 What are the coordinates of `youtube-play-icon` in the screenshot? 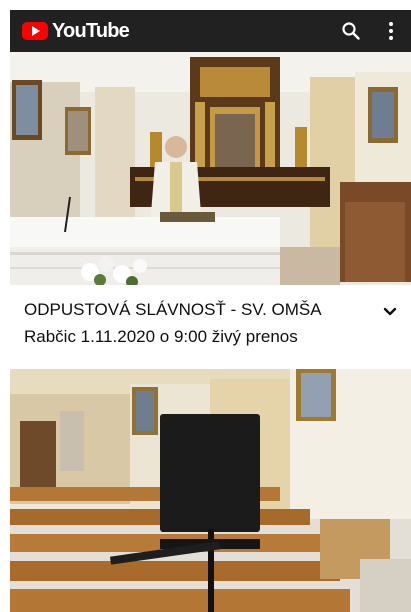 It's located at (35, 31).